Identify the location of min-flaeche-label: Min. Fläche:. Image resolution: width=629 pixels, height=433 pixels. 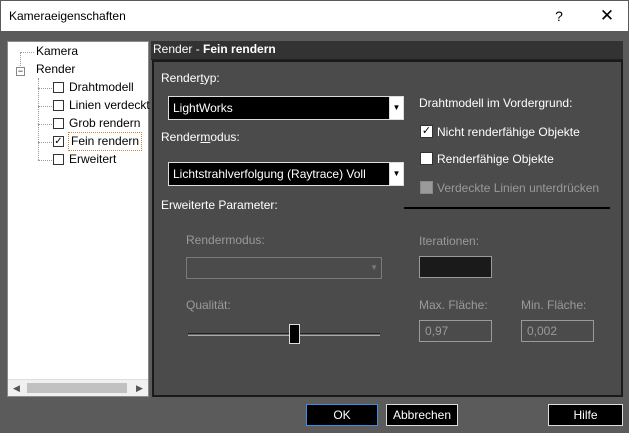
(554, 305).